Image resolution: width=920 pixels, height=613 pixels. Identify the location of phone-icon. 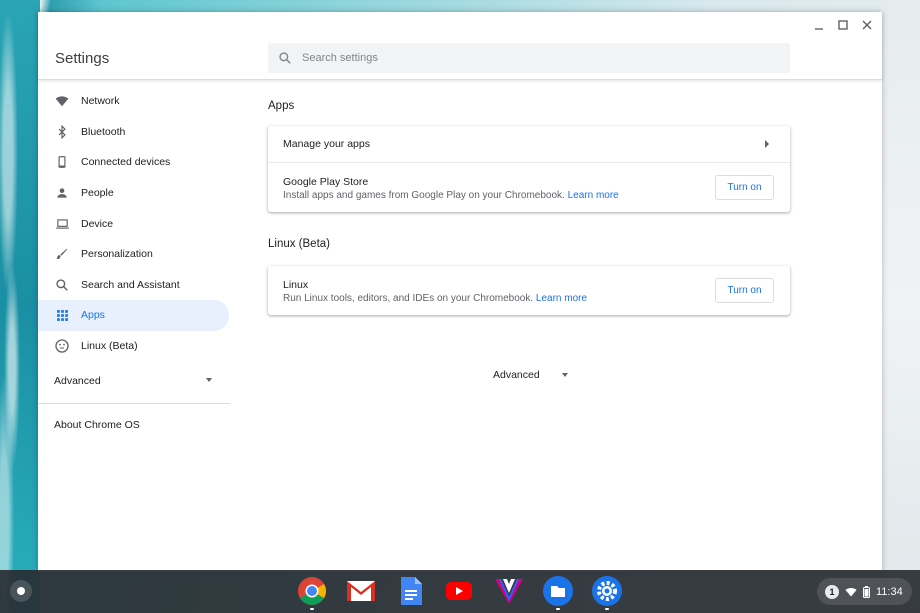
(62, 162).